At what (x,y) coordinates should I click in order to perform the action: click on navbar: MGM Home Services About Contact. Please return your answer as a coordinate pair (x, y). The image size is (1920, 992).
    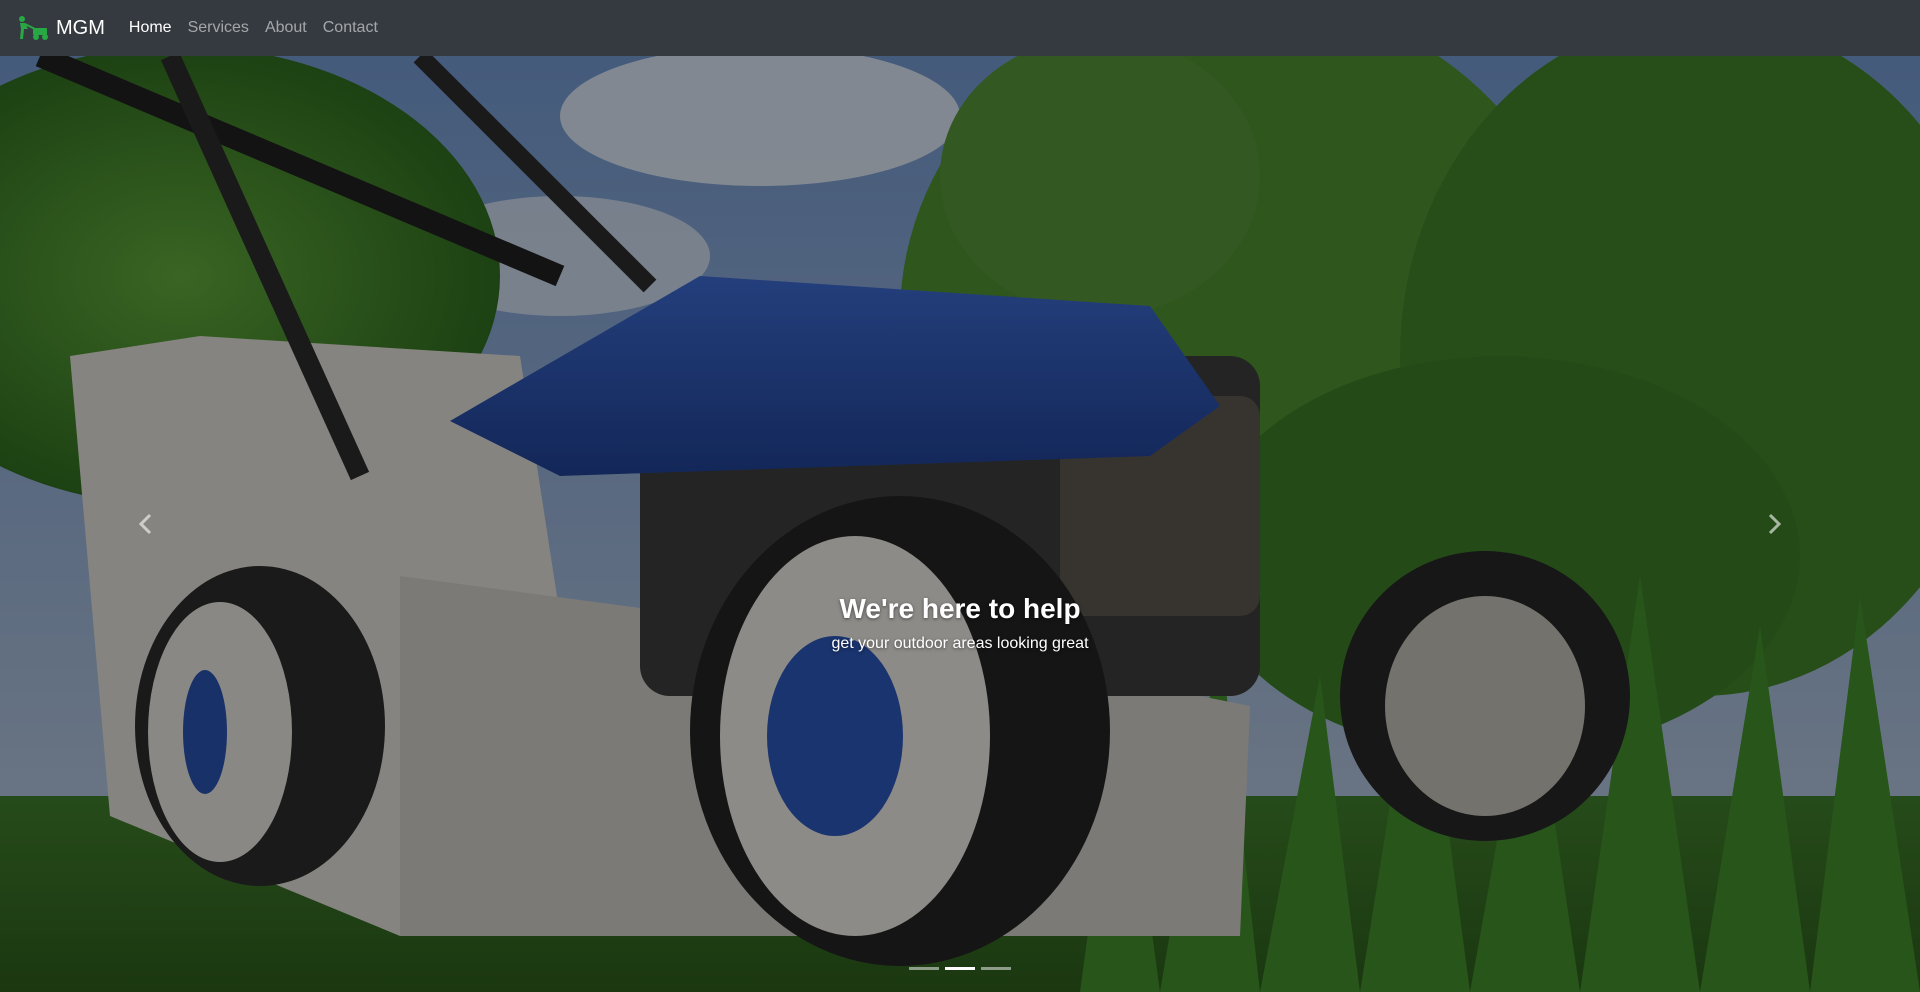
    Looking at the image, I should click on (960, 28).